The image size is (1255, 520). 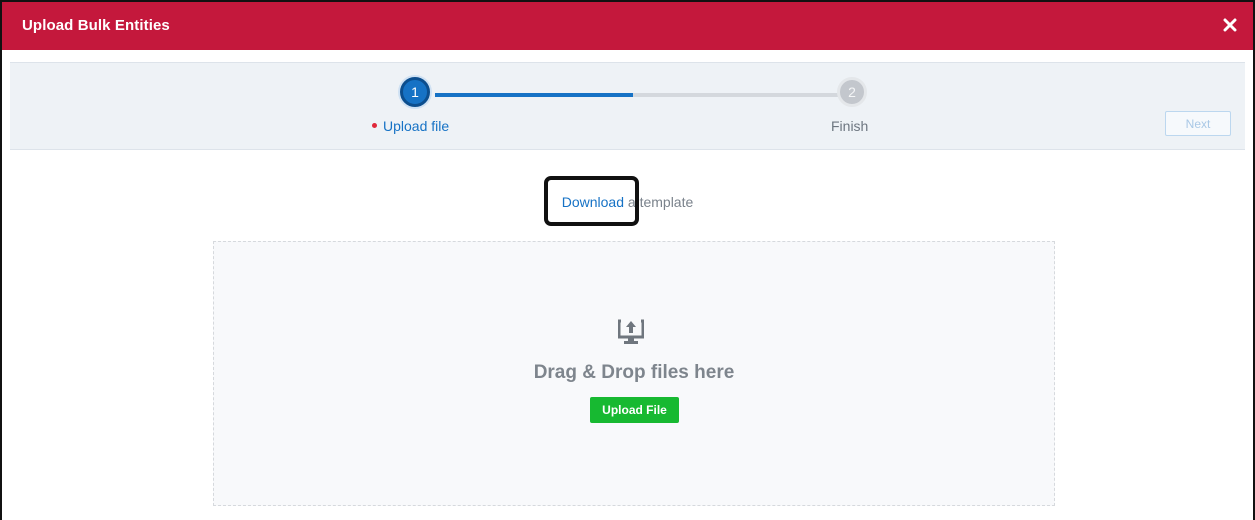 I want to click on step-1-label: Upload file, so click(x=410, y=126).